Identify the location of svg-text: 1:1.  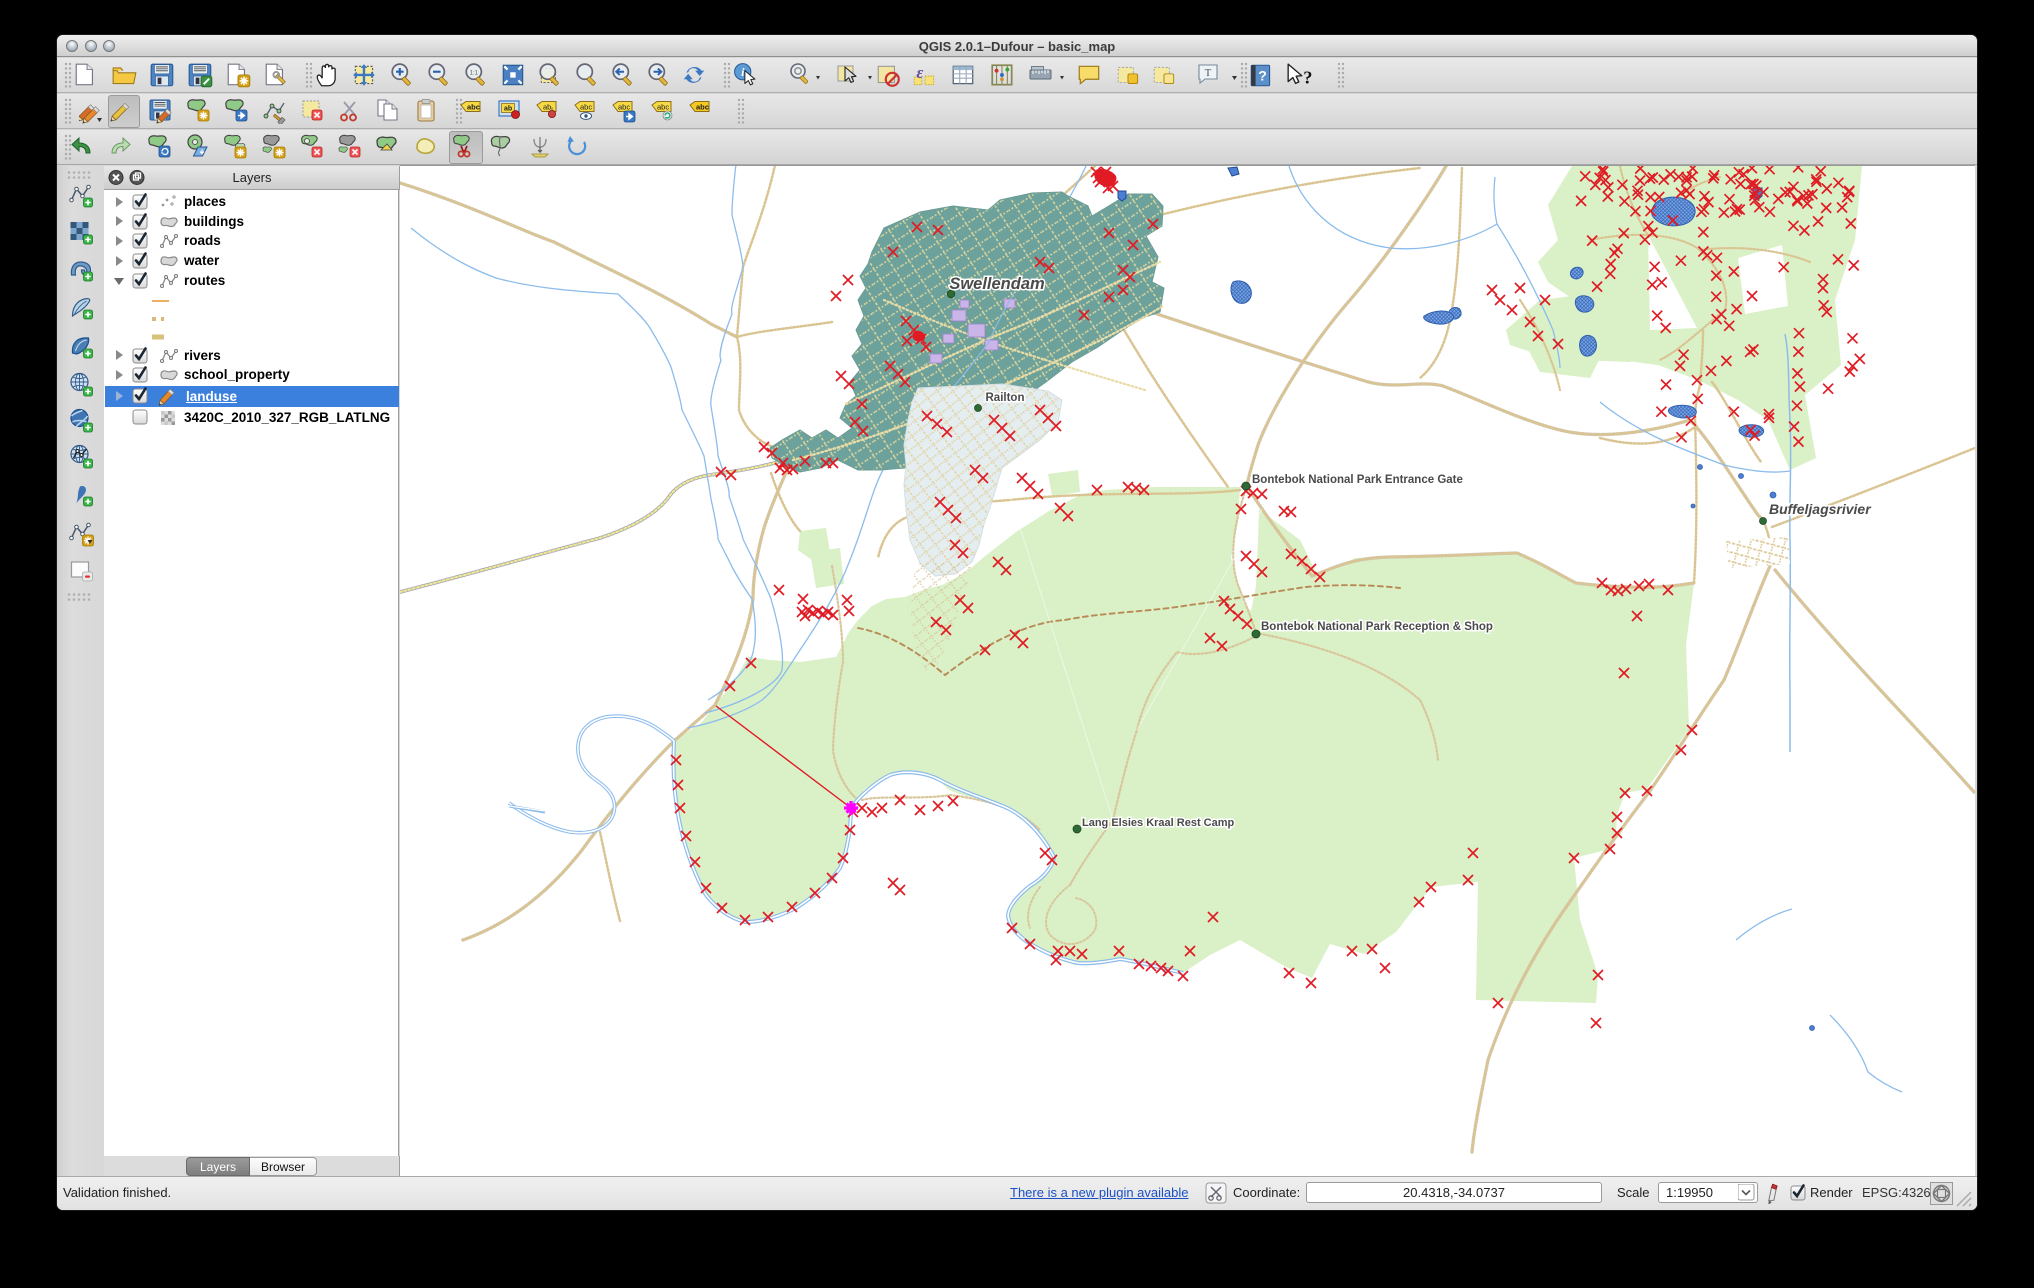
(474, 73).